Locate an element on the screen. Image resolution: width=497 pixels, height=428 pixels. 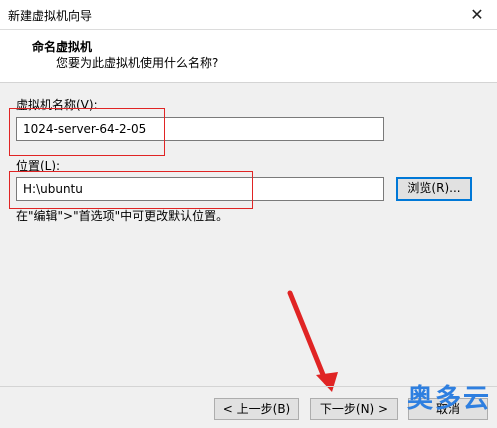
back-button: < 上一步(B) is located at coordinates (256, 409).